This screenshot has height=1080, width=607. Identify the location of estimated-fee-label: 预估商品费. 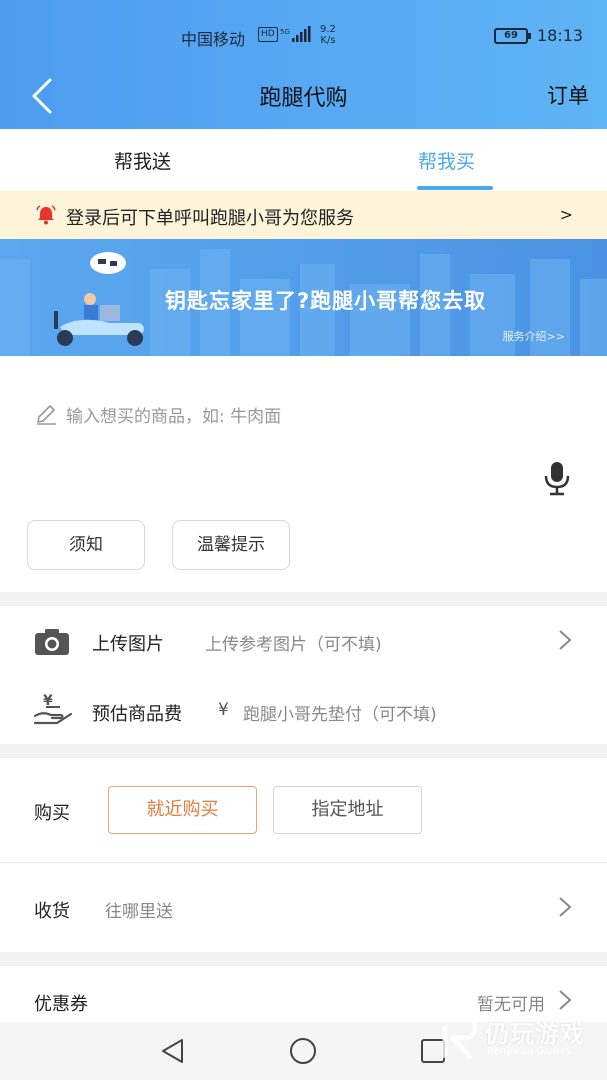
(137, 714).